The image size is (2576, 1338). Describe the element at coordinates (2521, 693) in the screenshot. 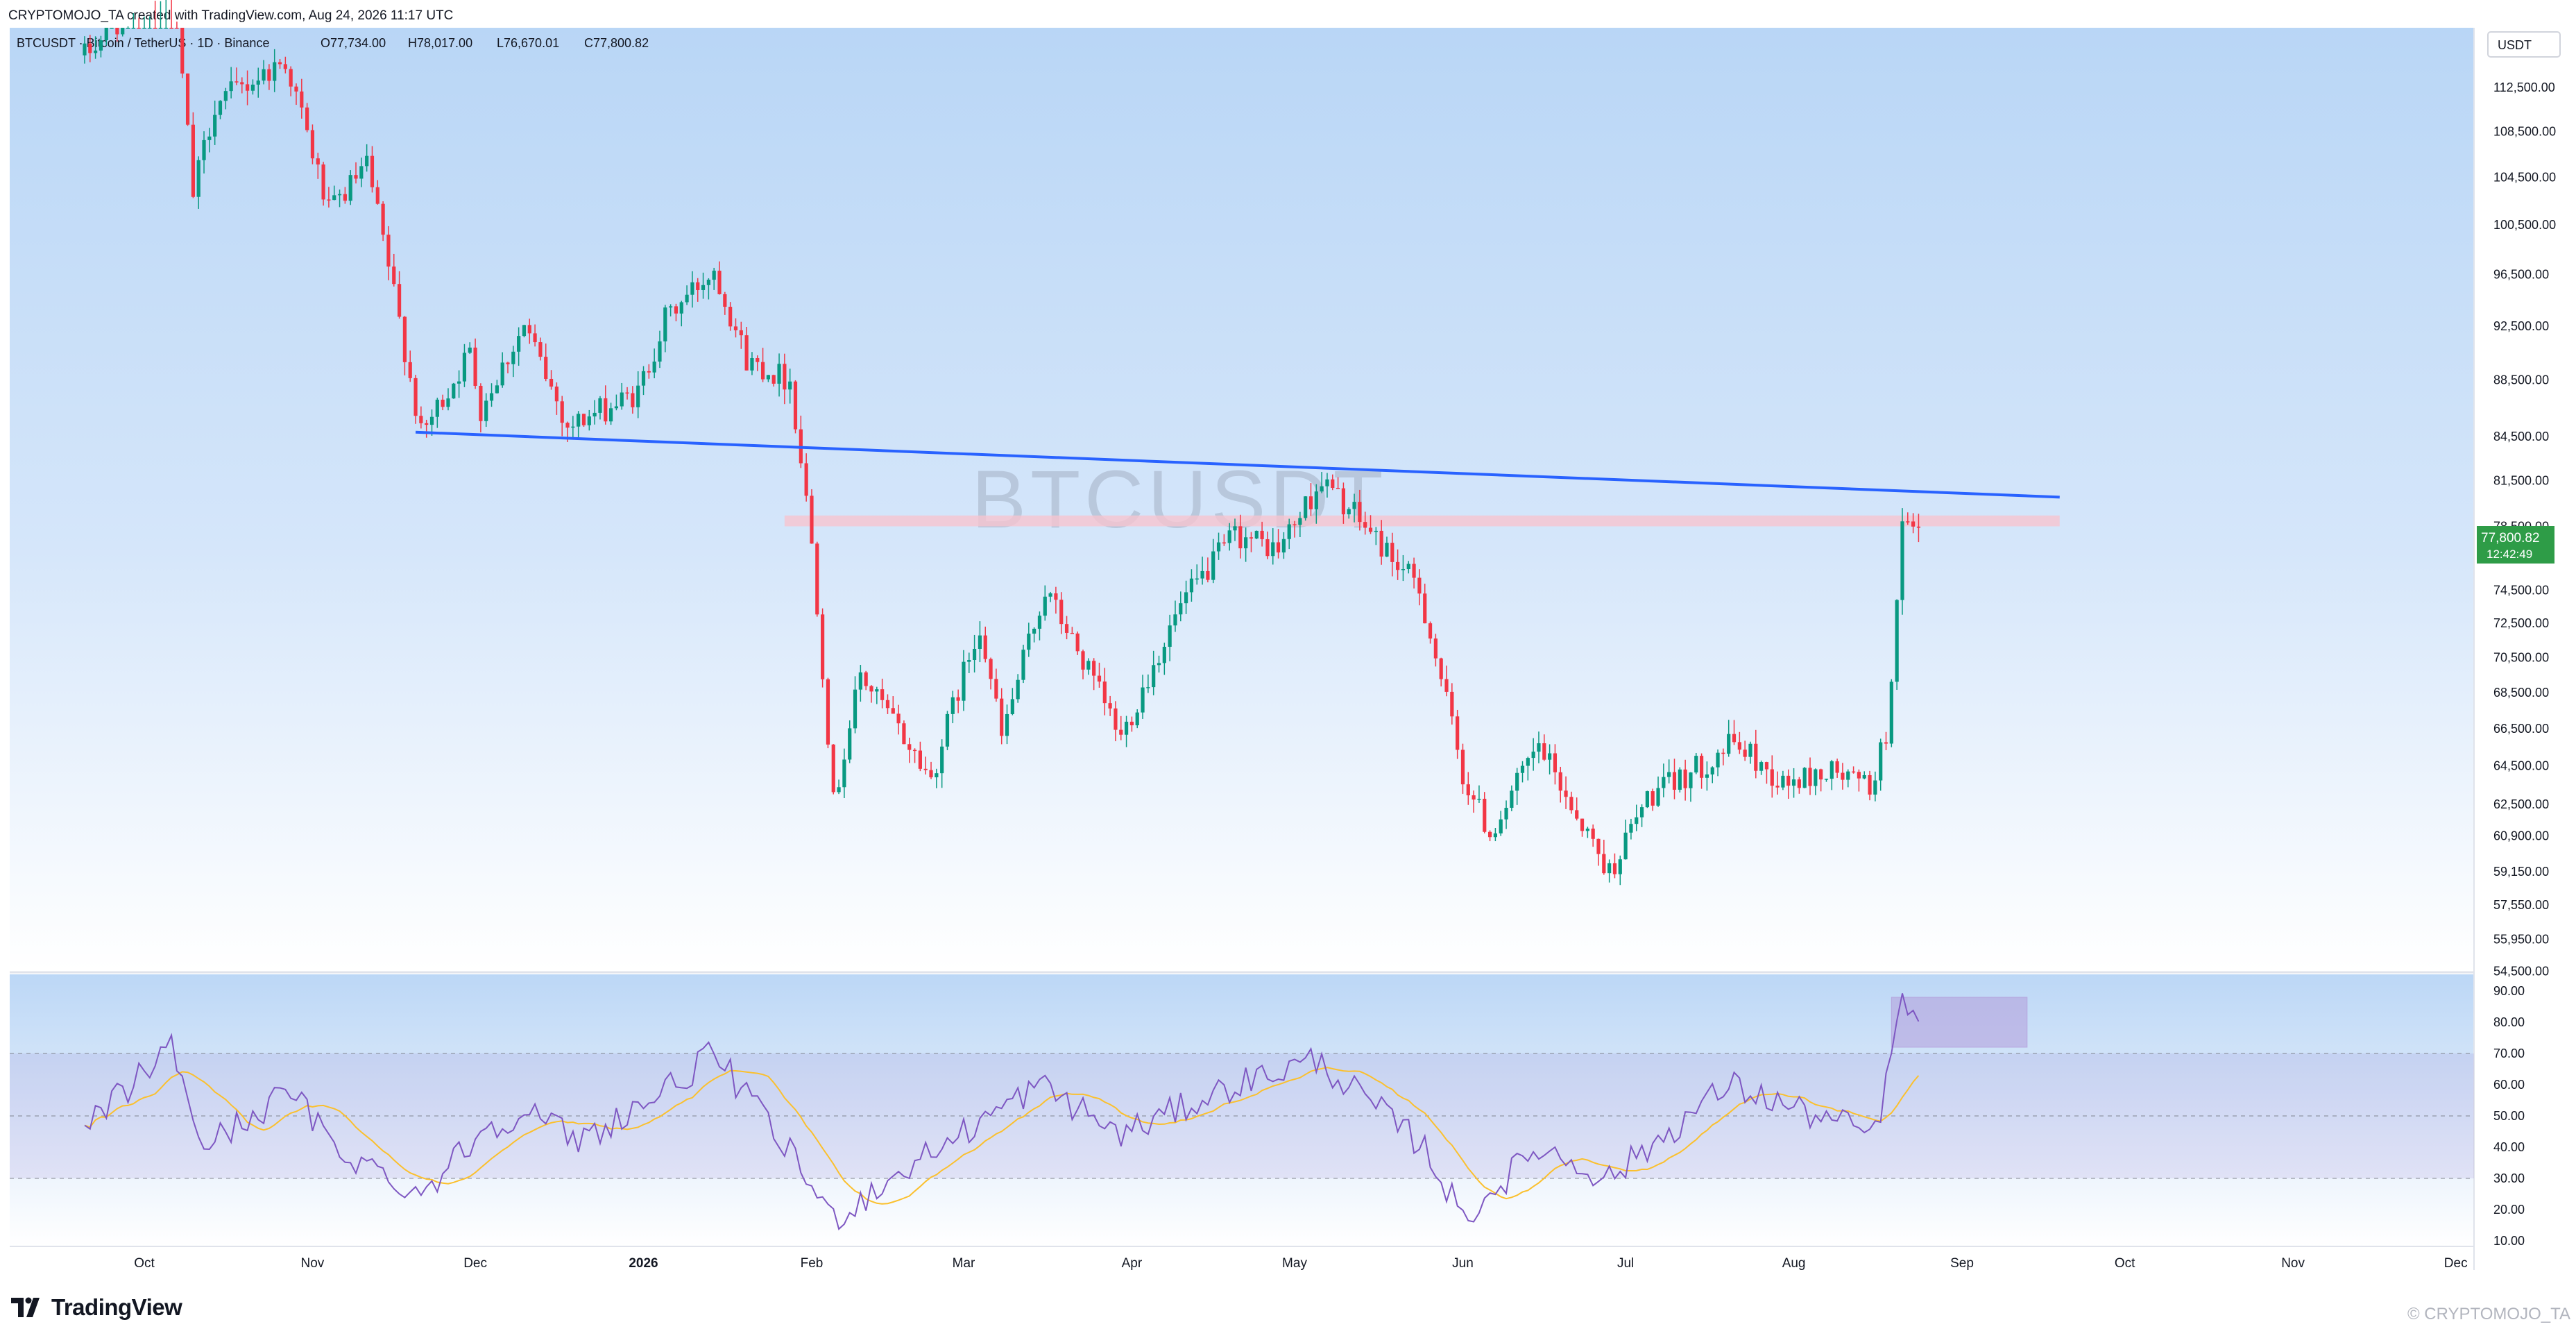

I see `price-tick-label: 68,500.00` at that location.